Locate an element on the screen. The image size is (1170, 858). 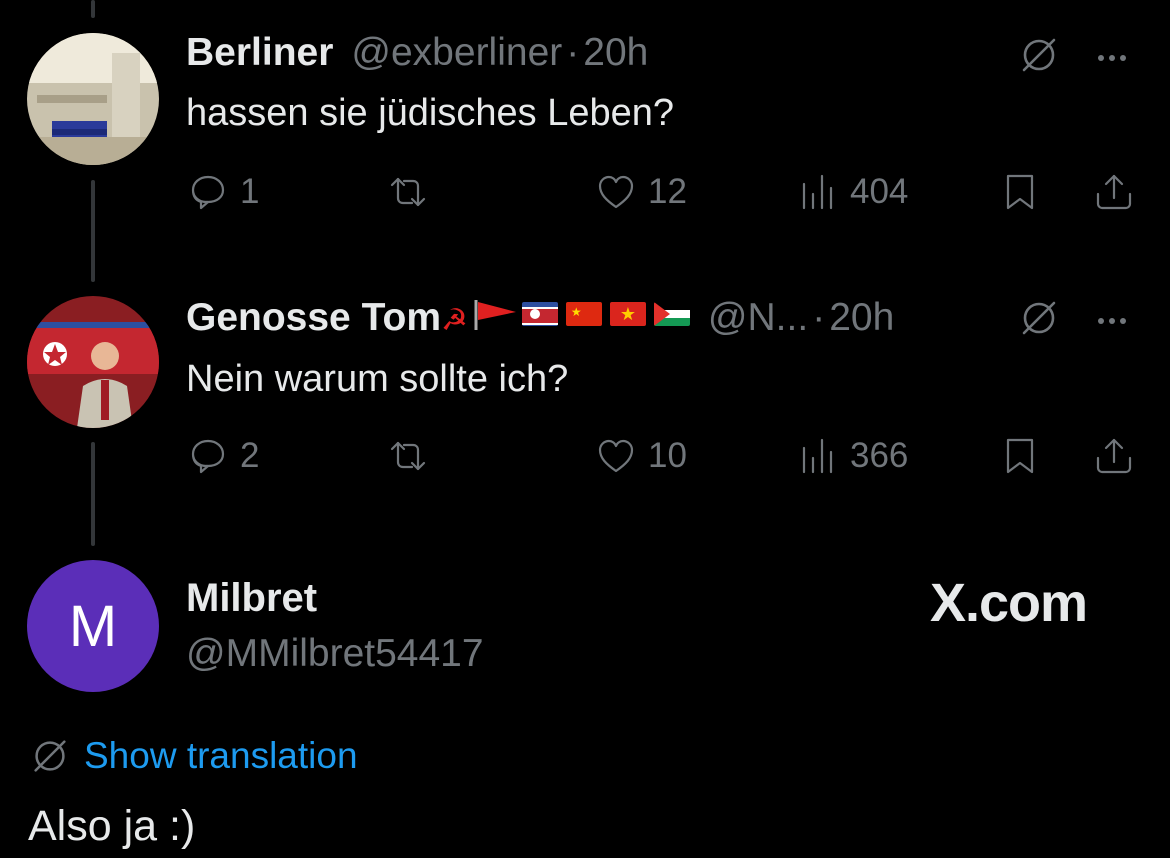
action-bar: 2 10 366 is located at coordinates (662, 458).